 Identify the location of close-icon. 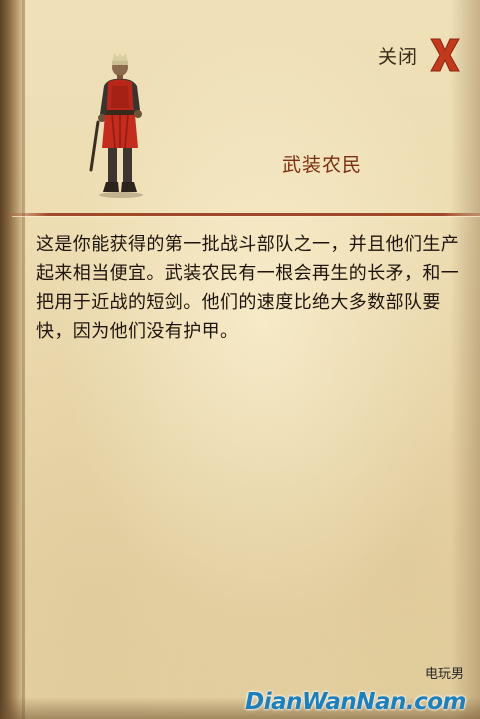
(445, 55).